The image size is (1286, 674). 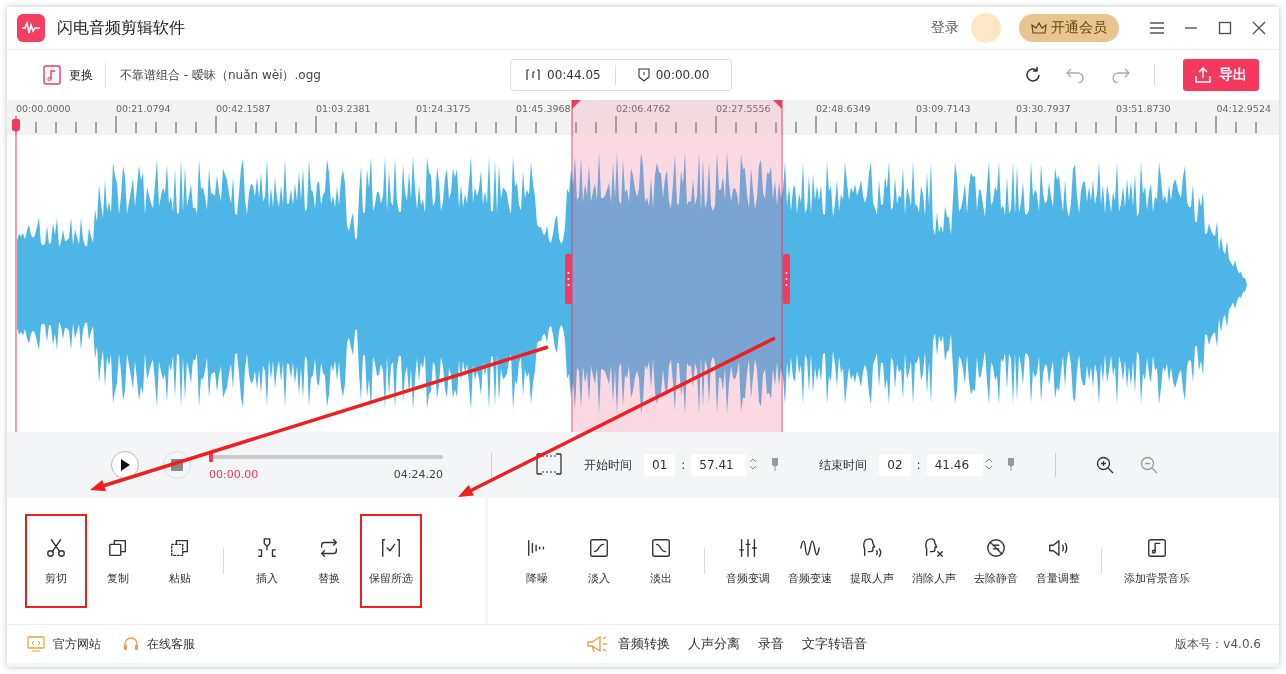 I want to click on tool-button: 剪切, so click(x=56, y=561).